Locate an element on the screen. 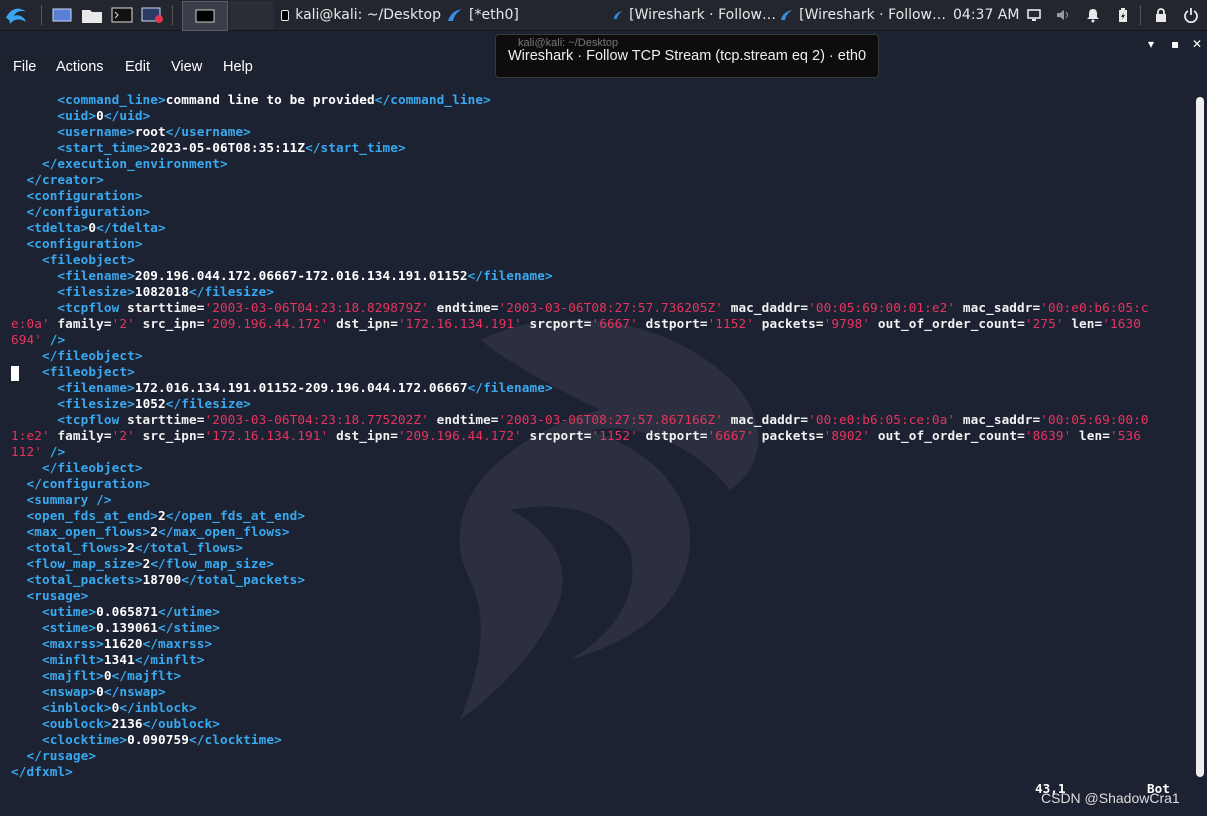  terminal-text-segment: <minflt> is located at coordinates (57, 659).